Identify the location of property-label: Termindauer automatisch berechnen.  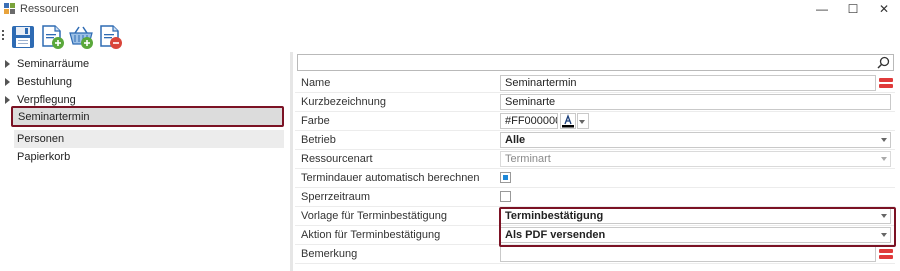
(390, 178).